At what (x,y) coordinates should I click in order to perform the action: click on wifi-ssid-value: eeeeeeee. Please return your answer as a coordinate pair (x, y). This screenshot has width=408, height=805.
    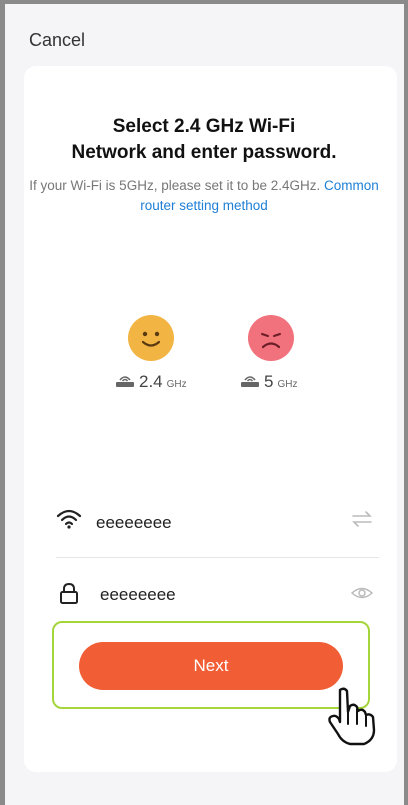
    Looking at the image, I should click on (134, 522).